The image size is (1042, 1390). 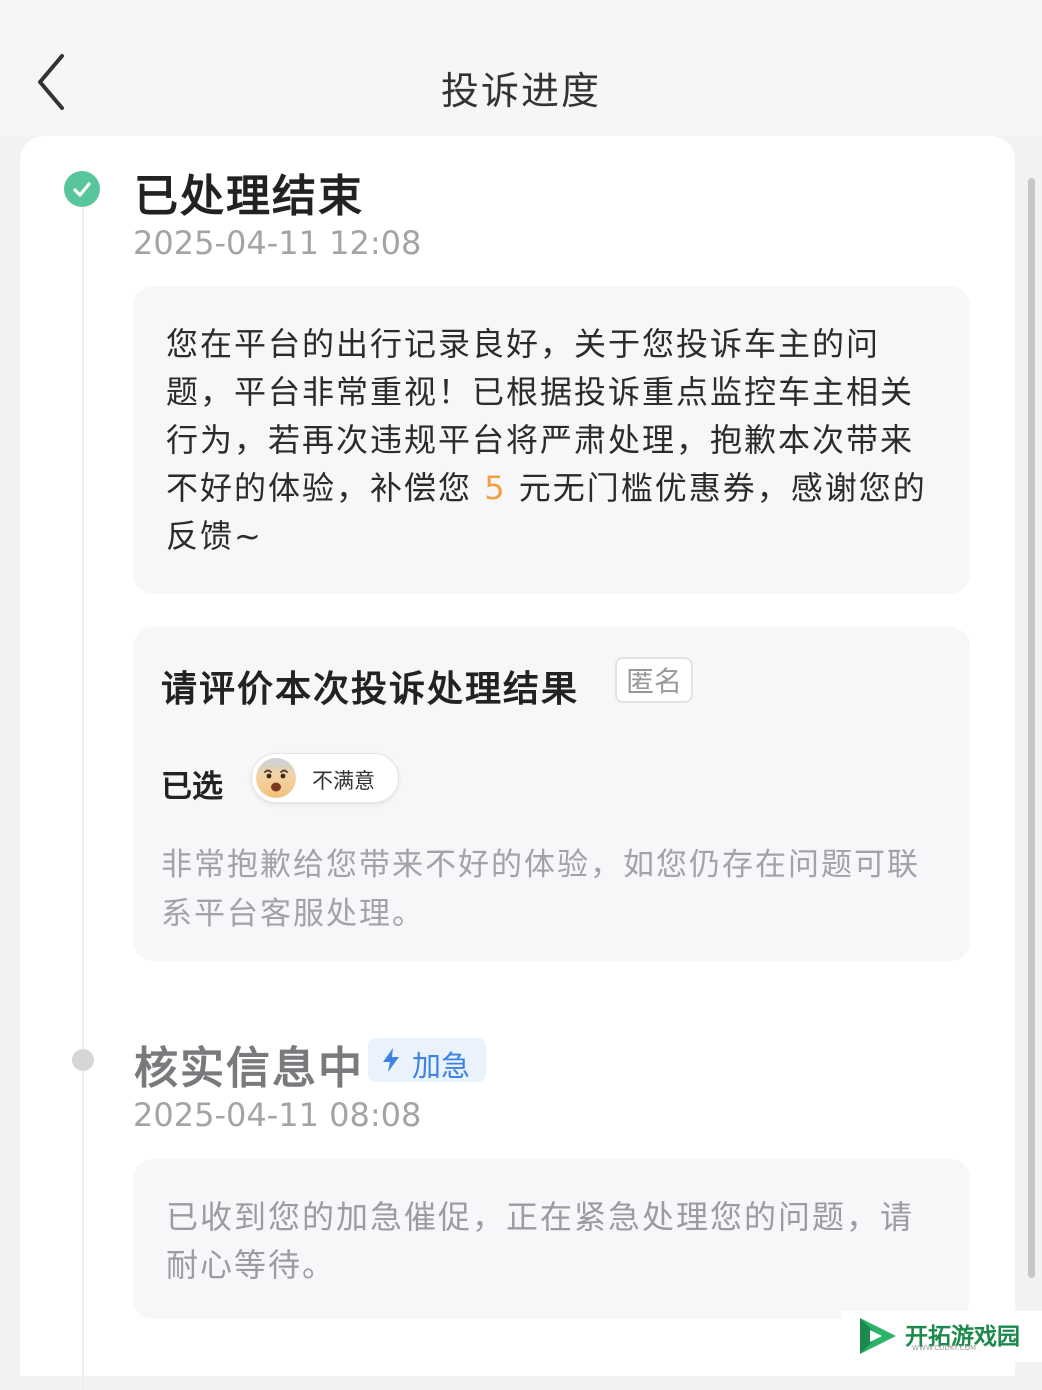 I want to click on urgent-message: 已收到您的加急催促，正在紧急处理您的问题，请耐心等待。, so click(x=540, y=1241).